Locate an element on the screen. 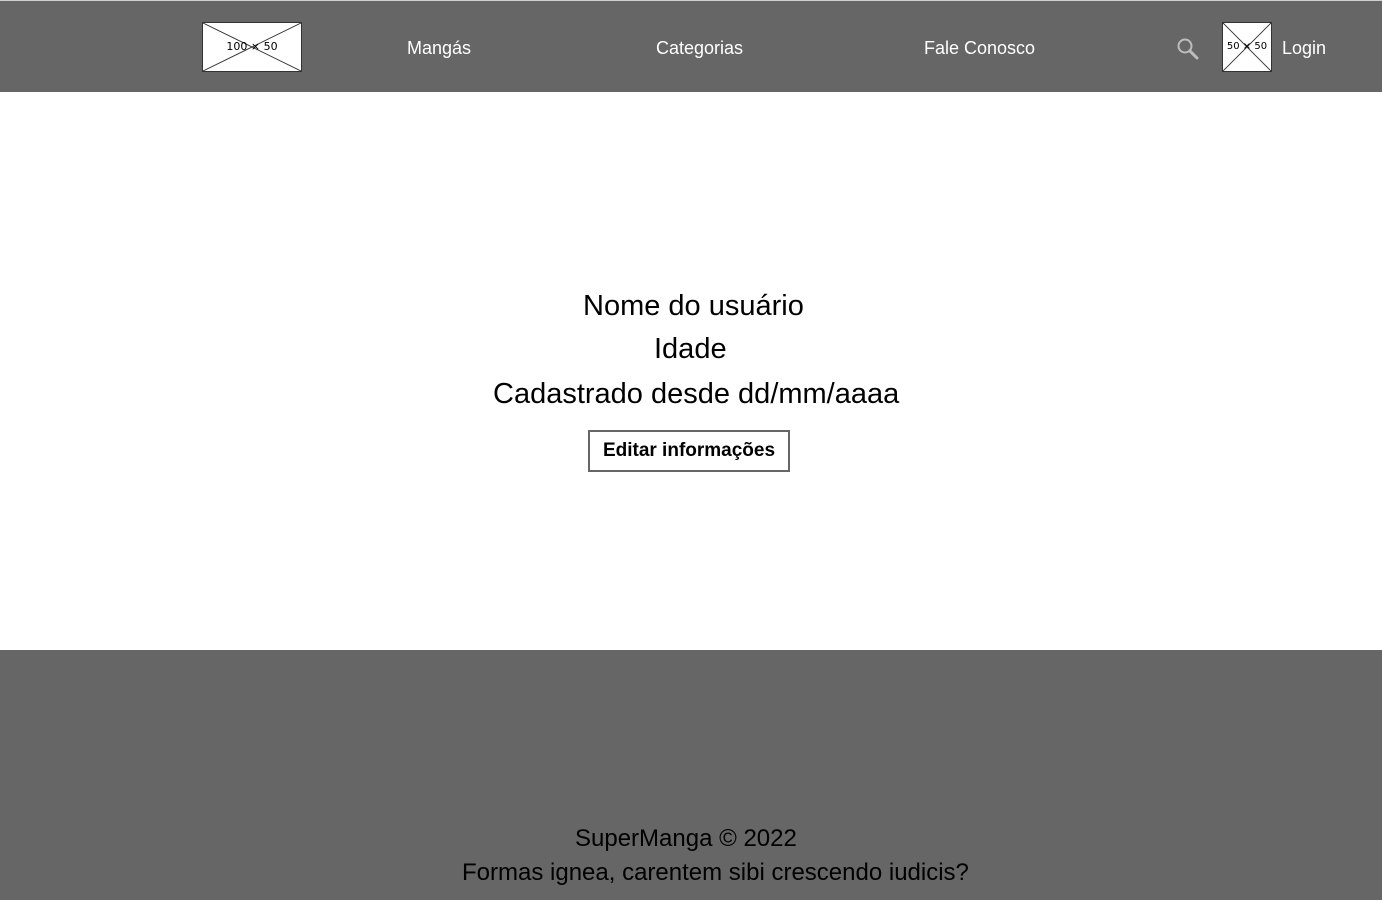 The width and height of the screenshot is (1382, 900). nav-link-mangas: Mangás is located at coordinates (439, 48).